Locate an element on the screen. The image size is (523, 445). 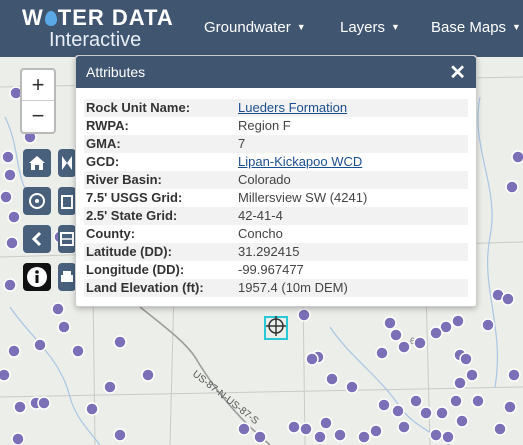
attribute-label: Latitude (DD): is located at coordinates (129, 251).